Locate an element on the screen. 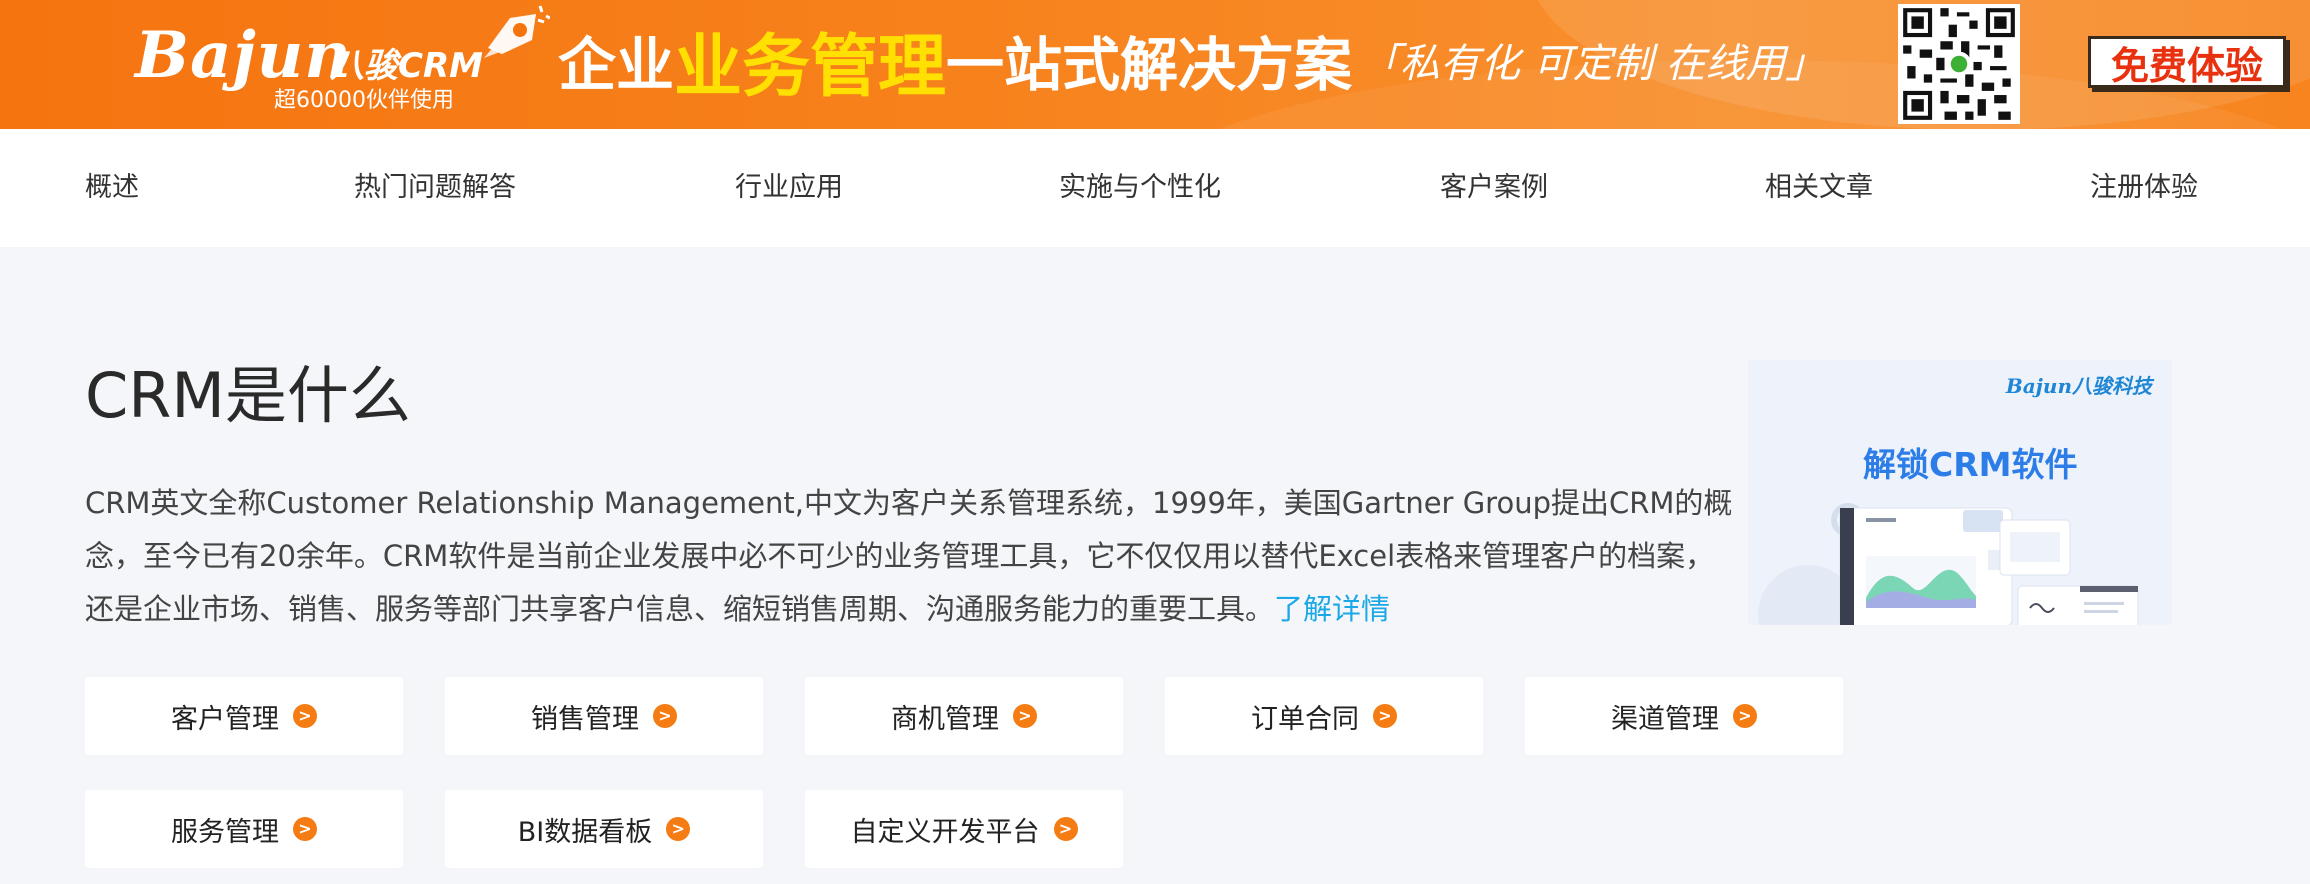 The image size is (2310, 884). promo-illustration is located at coordinates (1948, 564).